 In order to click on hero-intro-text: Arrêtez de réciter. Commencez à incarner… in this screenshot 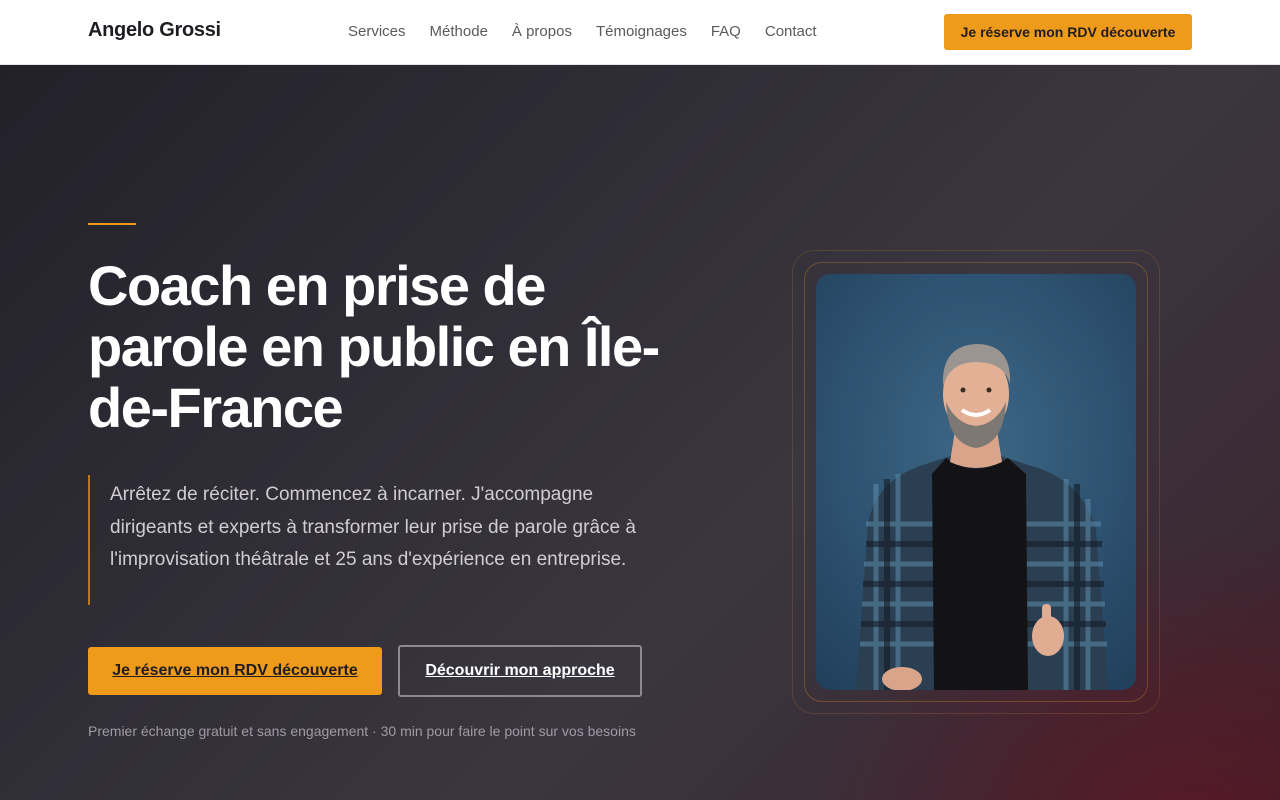, I will do `click(373, 527)`.